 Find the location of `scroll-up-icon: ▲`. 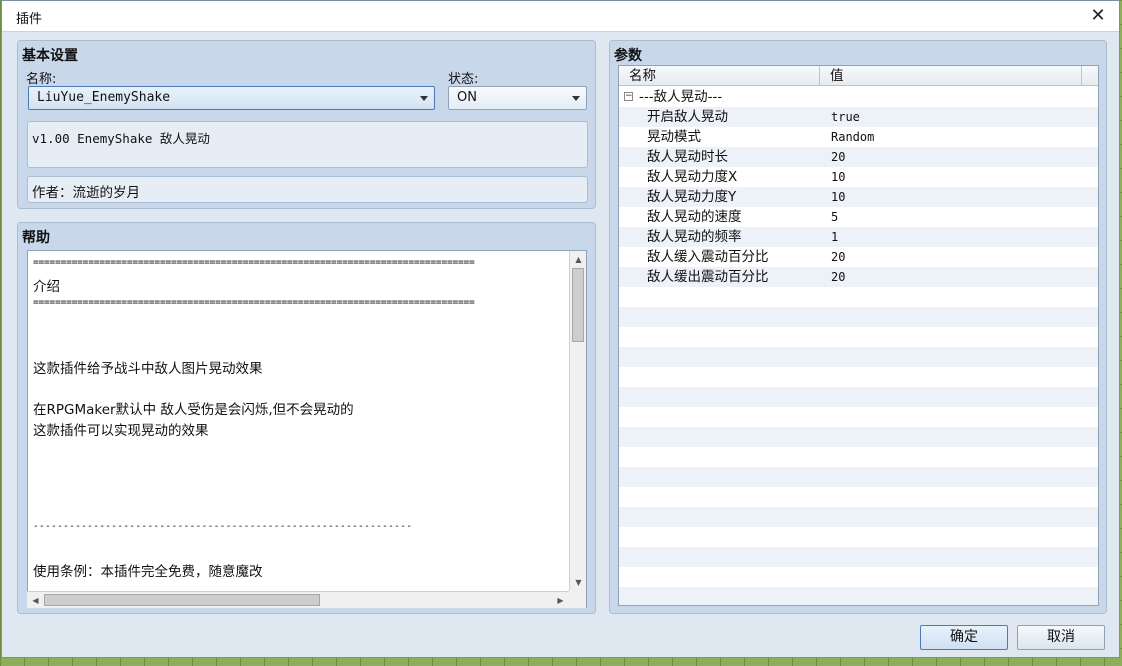

scroll-up-icon: ▲ is located at coordinates (578, 259).